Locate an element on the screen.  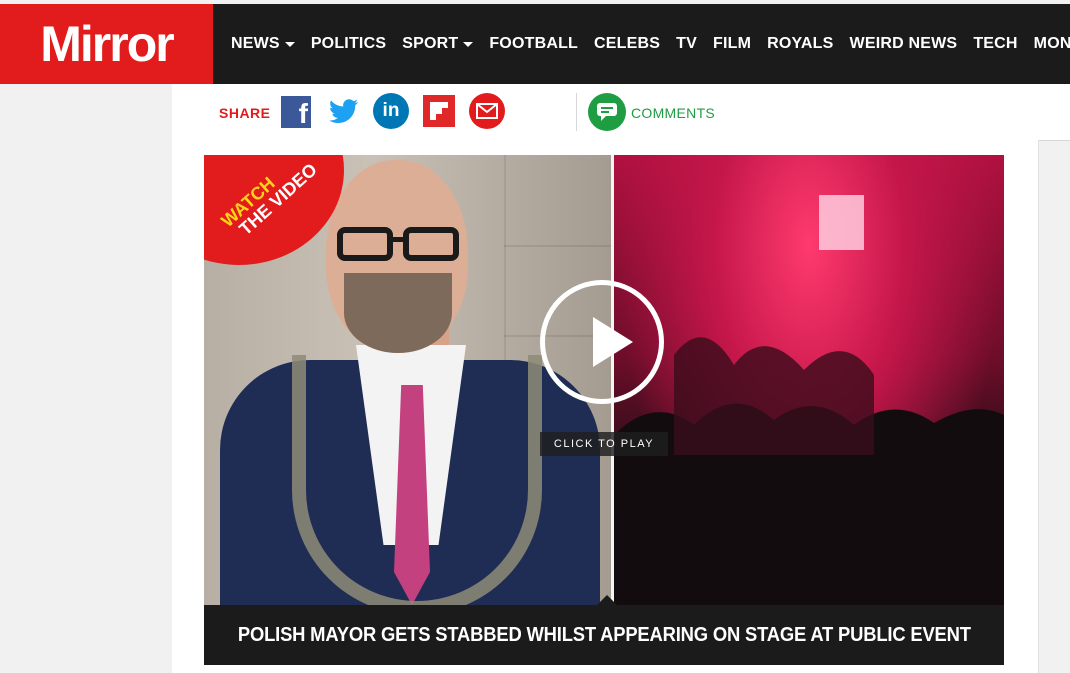
nav-item-film: FILM is located at coordinates (732, 44).